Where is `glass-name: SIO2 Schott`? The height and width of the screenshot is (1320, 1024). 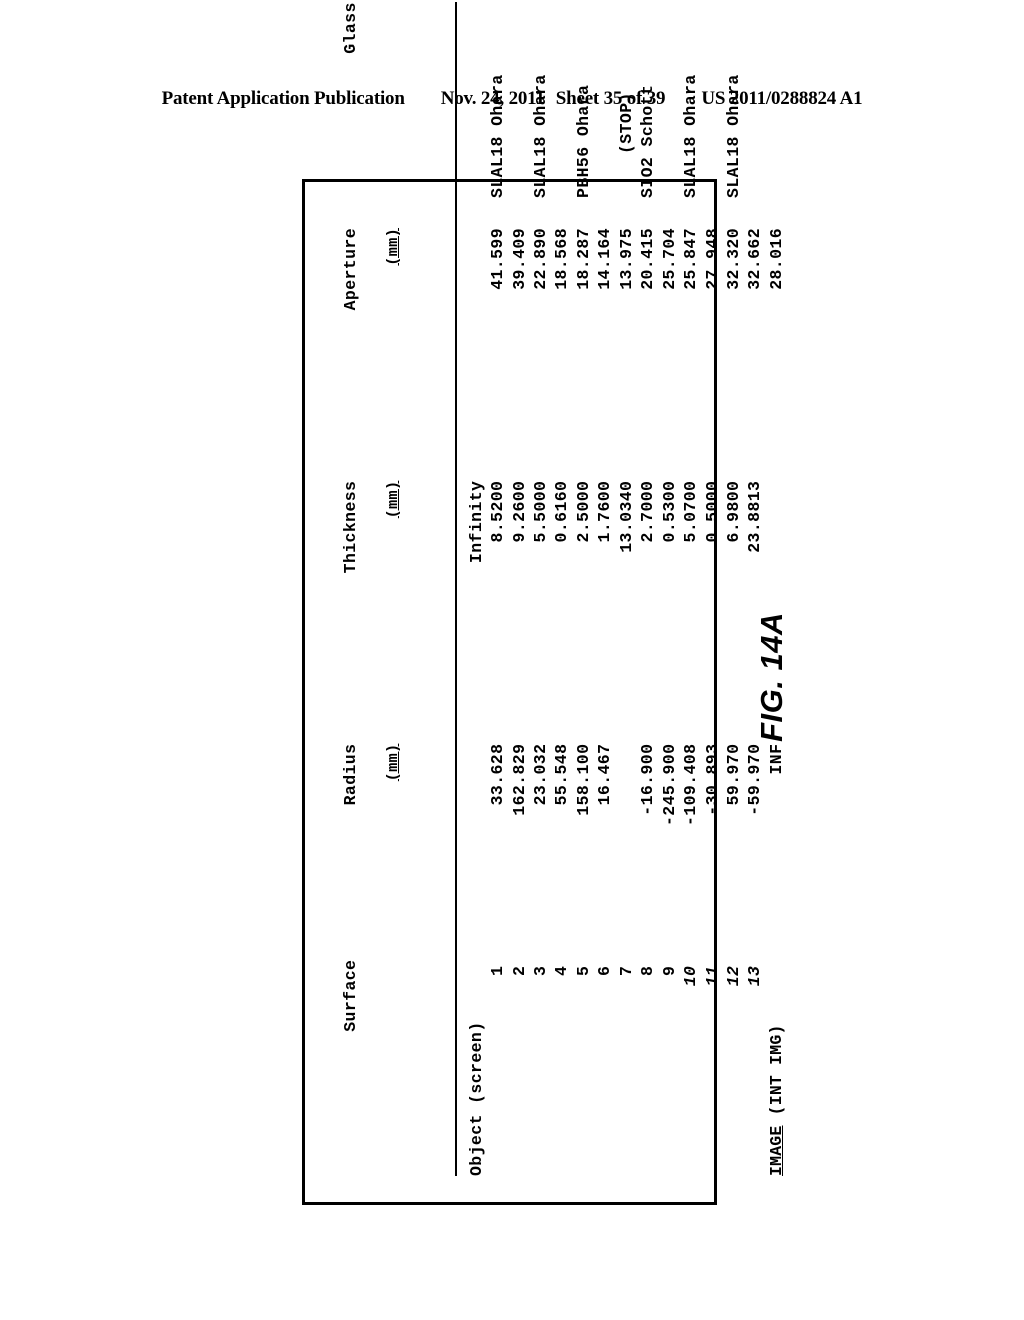 glass-name: SIO2 Schott is located at coordinates (648, 141).